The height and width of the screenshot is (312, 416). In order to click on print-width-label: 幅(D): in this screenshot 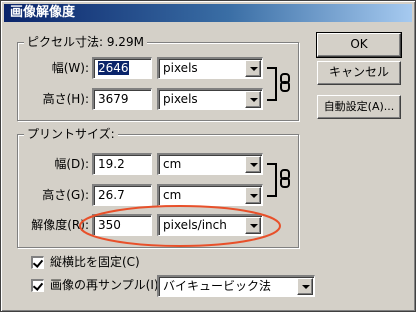, I will do `click(71, 164)`.